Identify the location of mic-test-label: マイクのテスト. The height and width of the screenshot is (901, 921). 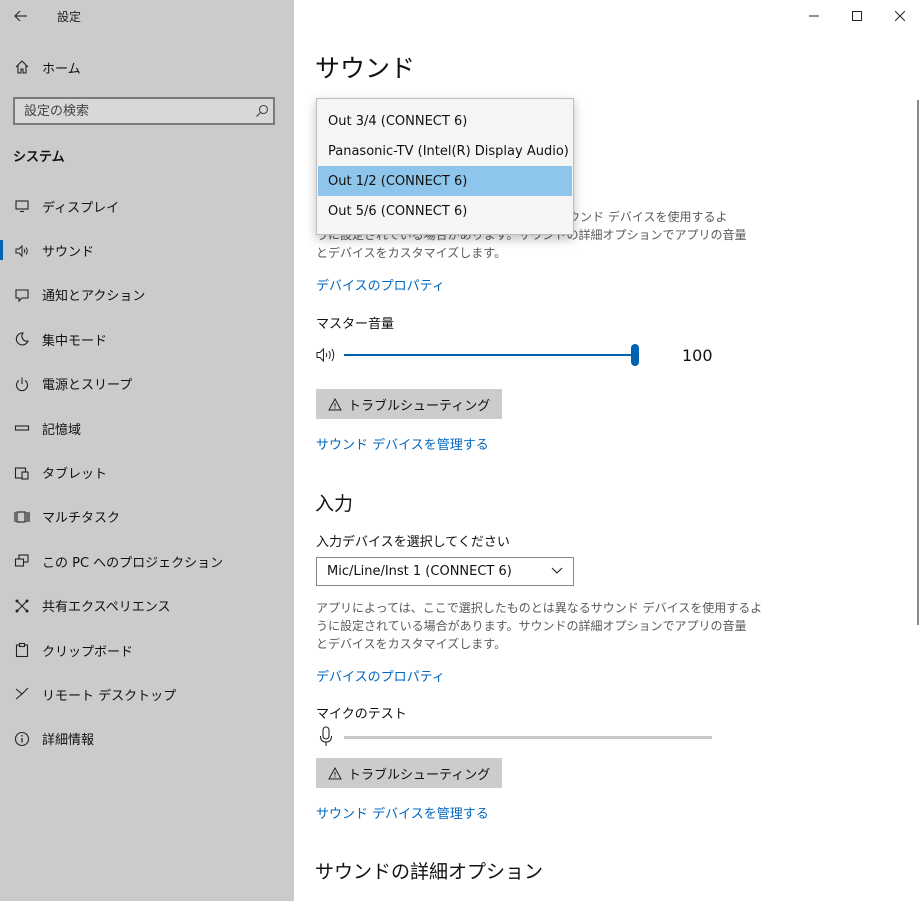
(361, 714).